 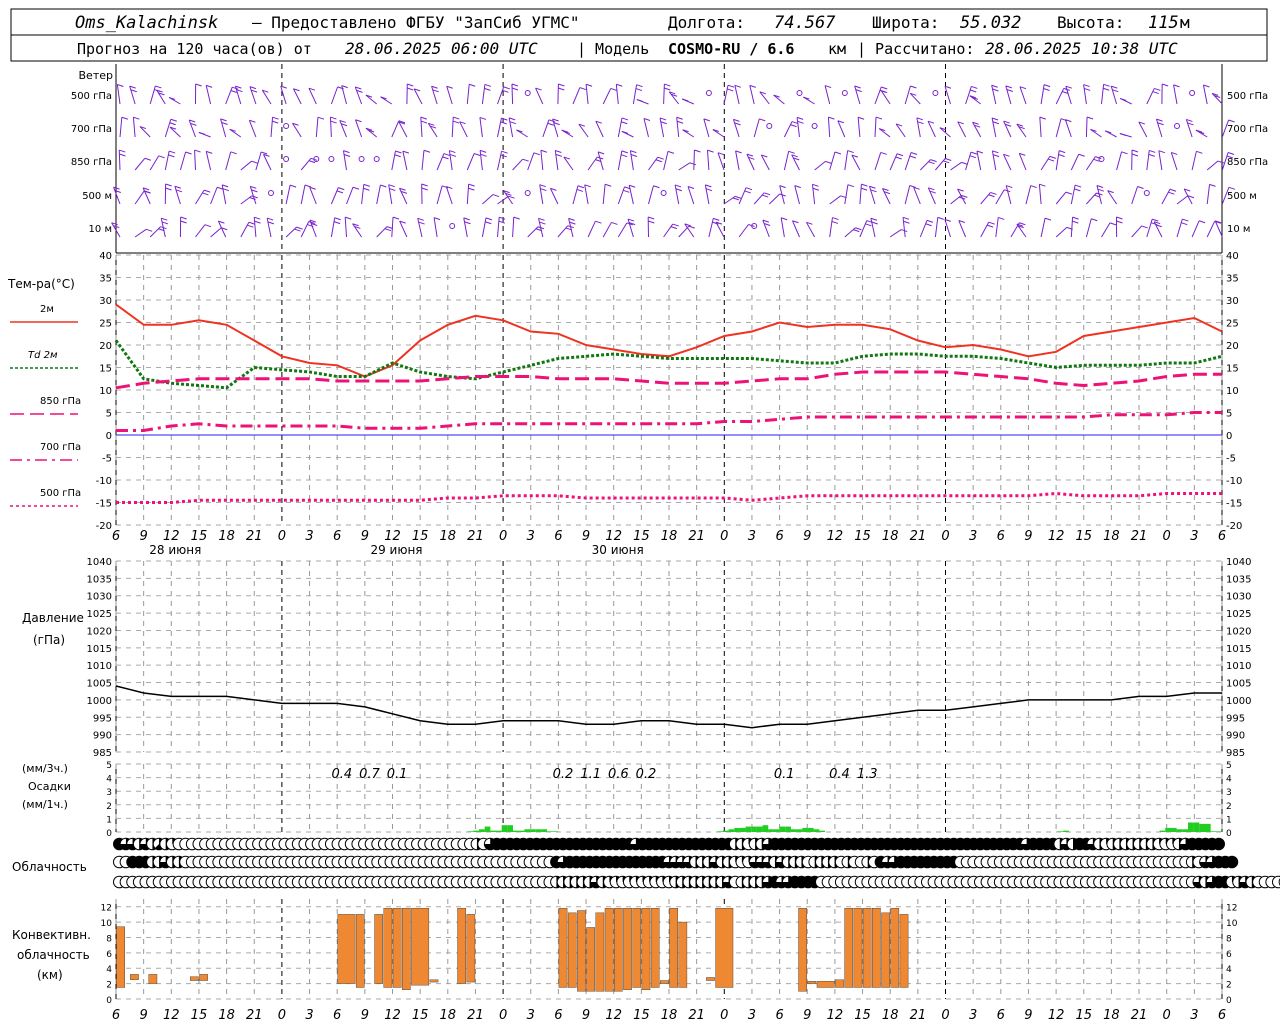 I want to click on date-label: 30 июня, so click(x=618, y=550).